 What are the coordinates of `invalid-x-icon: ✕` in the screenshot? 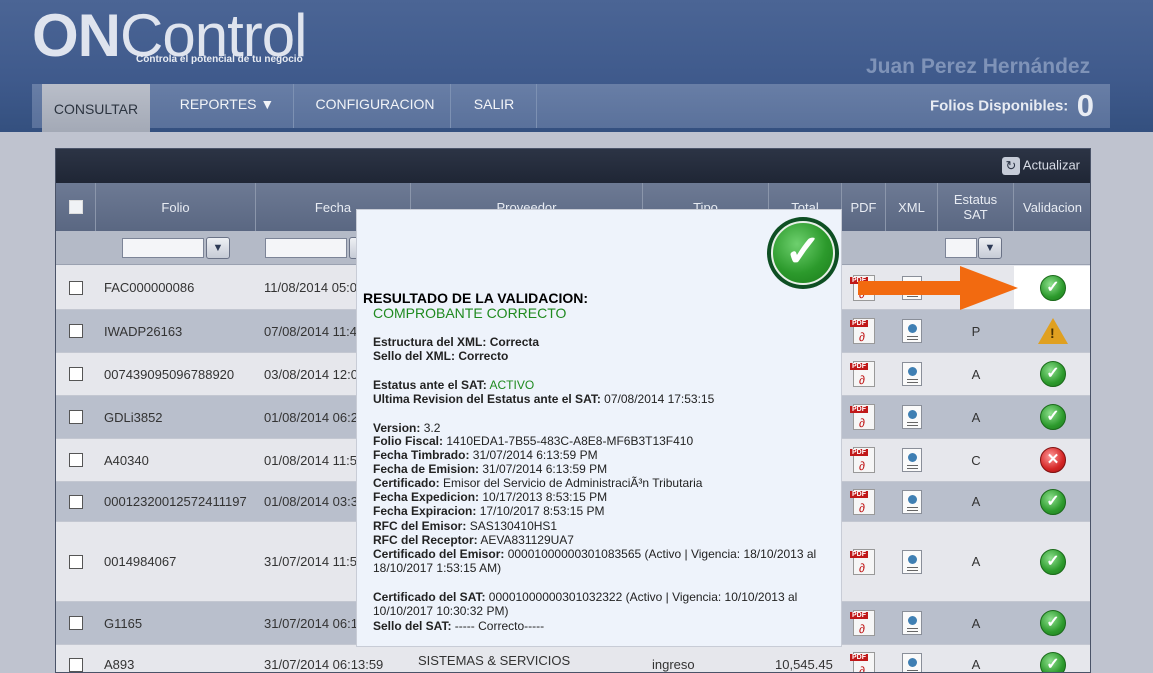 It's located at (1053, 460).